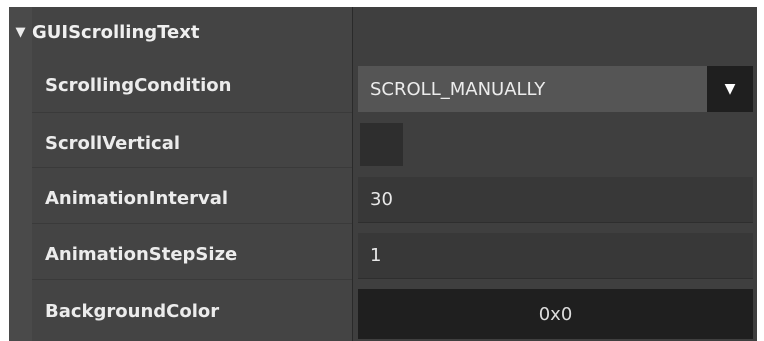 This screenshot has height=341, width=764. I want to click on animation-interval-value: 30, so click(381, 199).